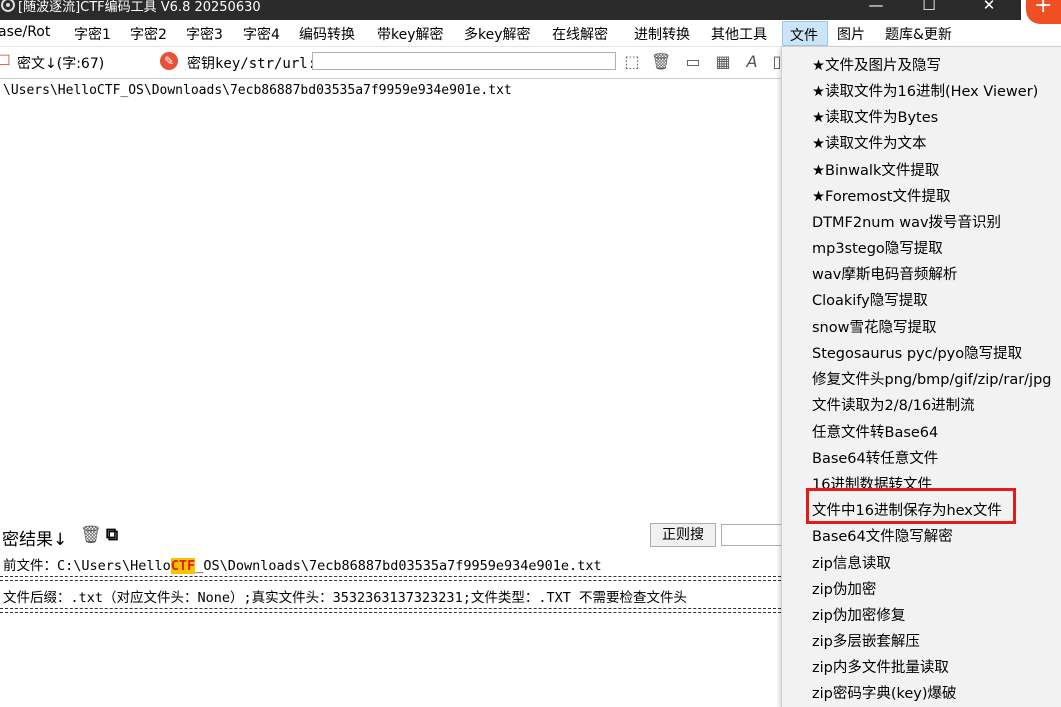 The image size is (1061, 707). I want to click on menu-base-convert: 进制转换, so click(662, 34).